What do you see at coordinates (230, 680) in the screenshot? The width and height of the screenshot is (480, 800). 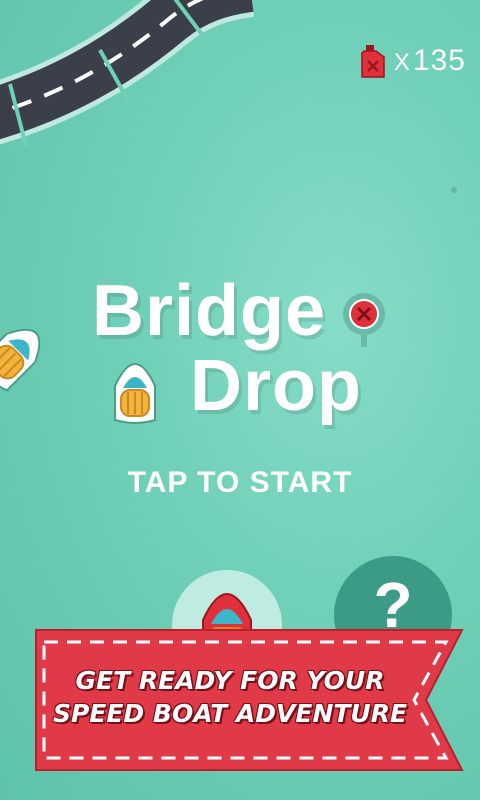 I see `promo-banner-line1: GET READY FOR YOUR` at bounding box center [230, 680].